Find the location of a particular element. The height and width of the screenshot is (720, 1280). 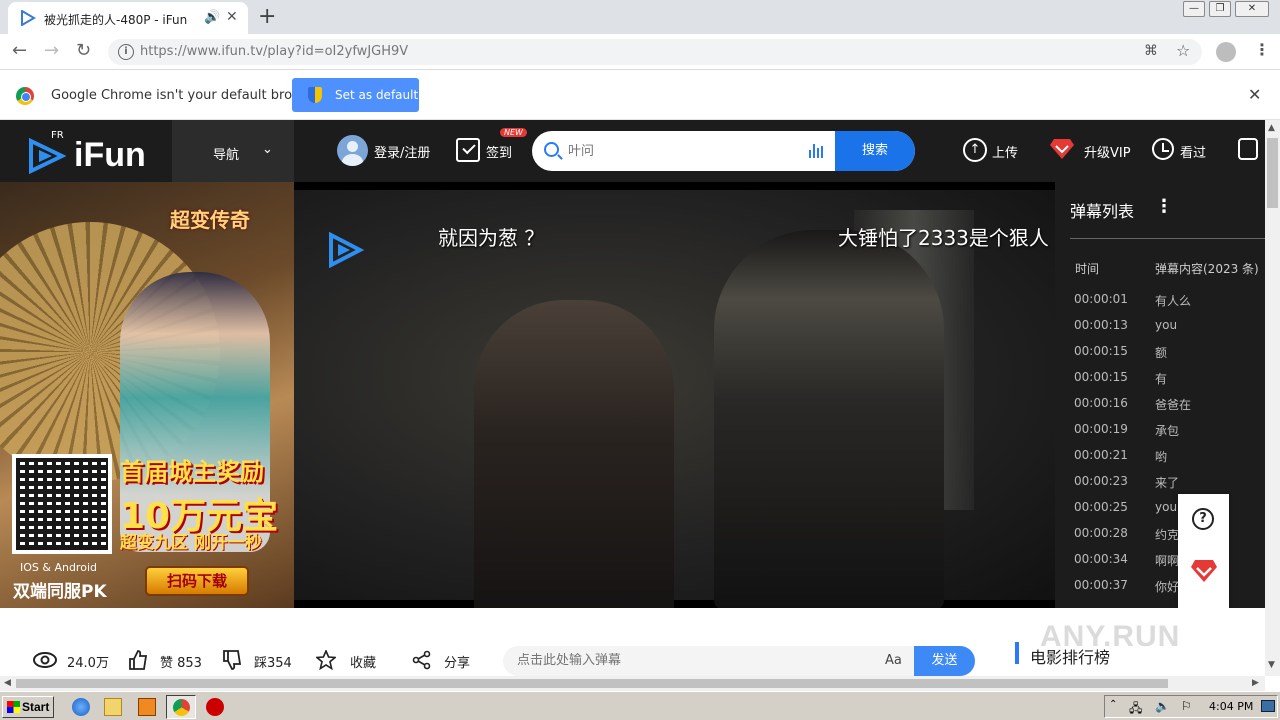

windows-flag-icon is located at coordinates (13, 707).